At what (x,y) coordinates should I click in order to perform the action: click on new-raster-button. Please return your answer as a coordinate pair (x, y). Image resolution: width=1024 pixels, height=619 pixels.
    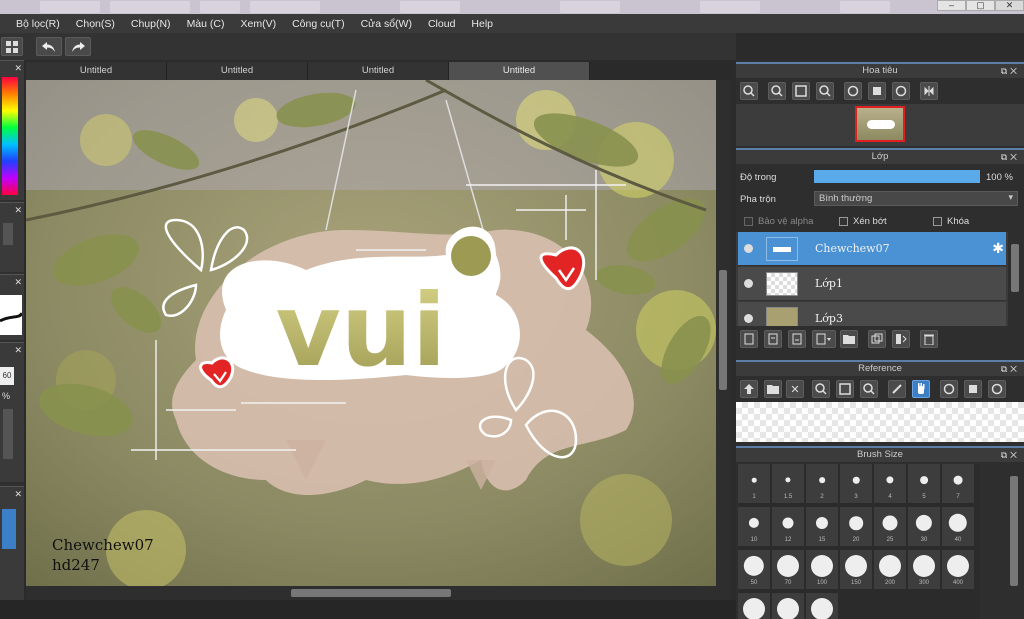
    Looking at the image, I should click on (773, 339).